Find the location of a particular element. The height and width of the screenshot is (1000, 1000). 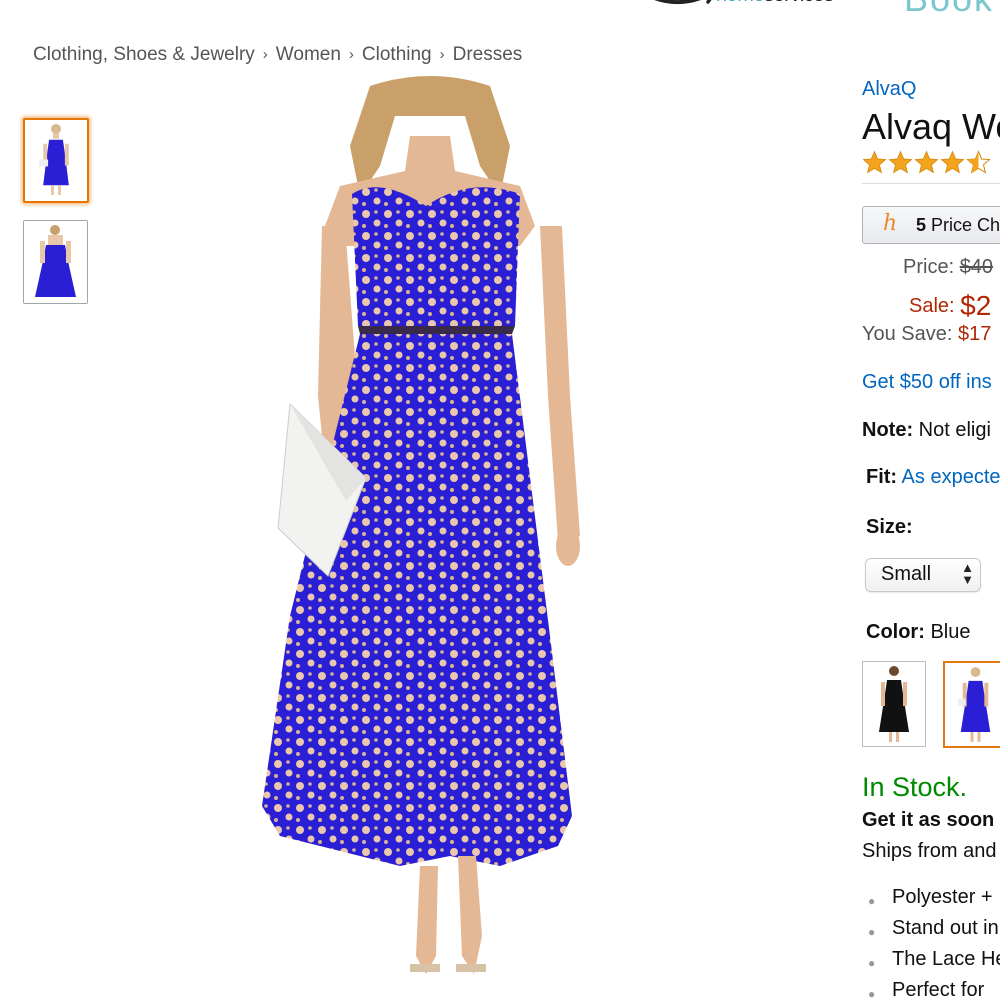

color-label: Color: is located at coordinates (895, 632).